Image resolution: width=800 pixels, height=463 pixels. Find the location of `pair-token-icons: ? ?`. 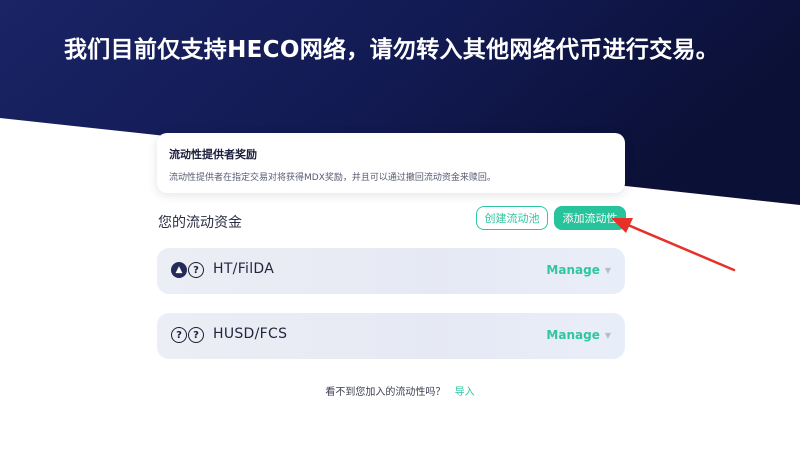

pair-token-icons: ? ? is located at coordinates (187, 336).